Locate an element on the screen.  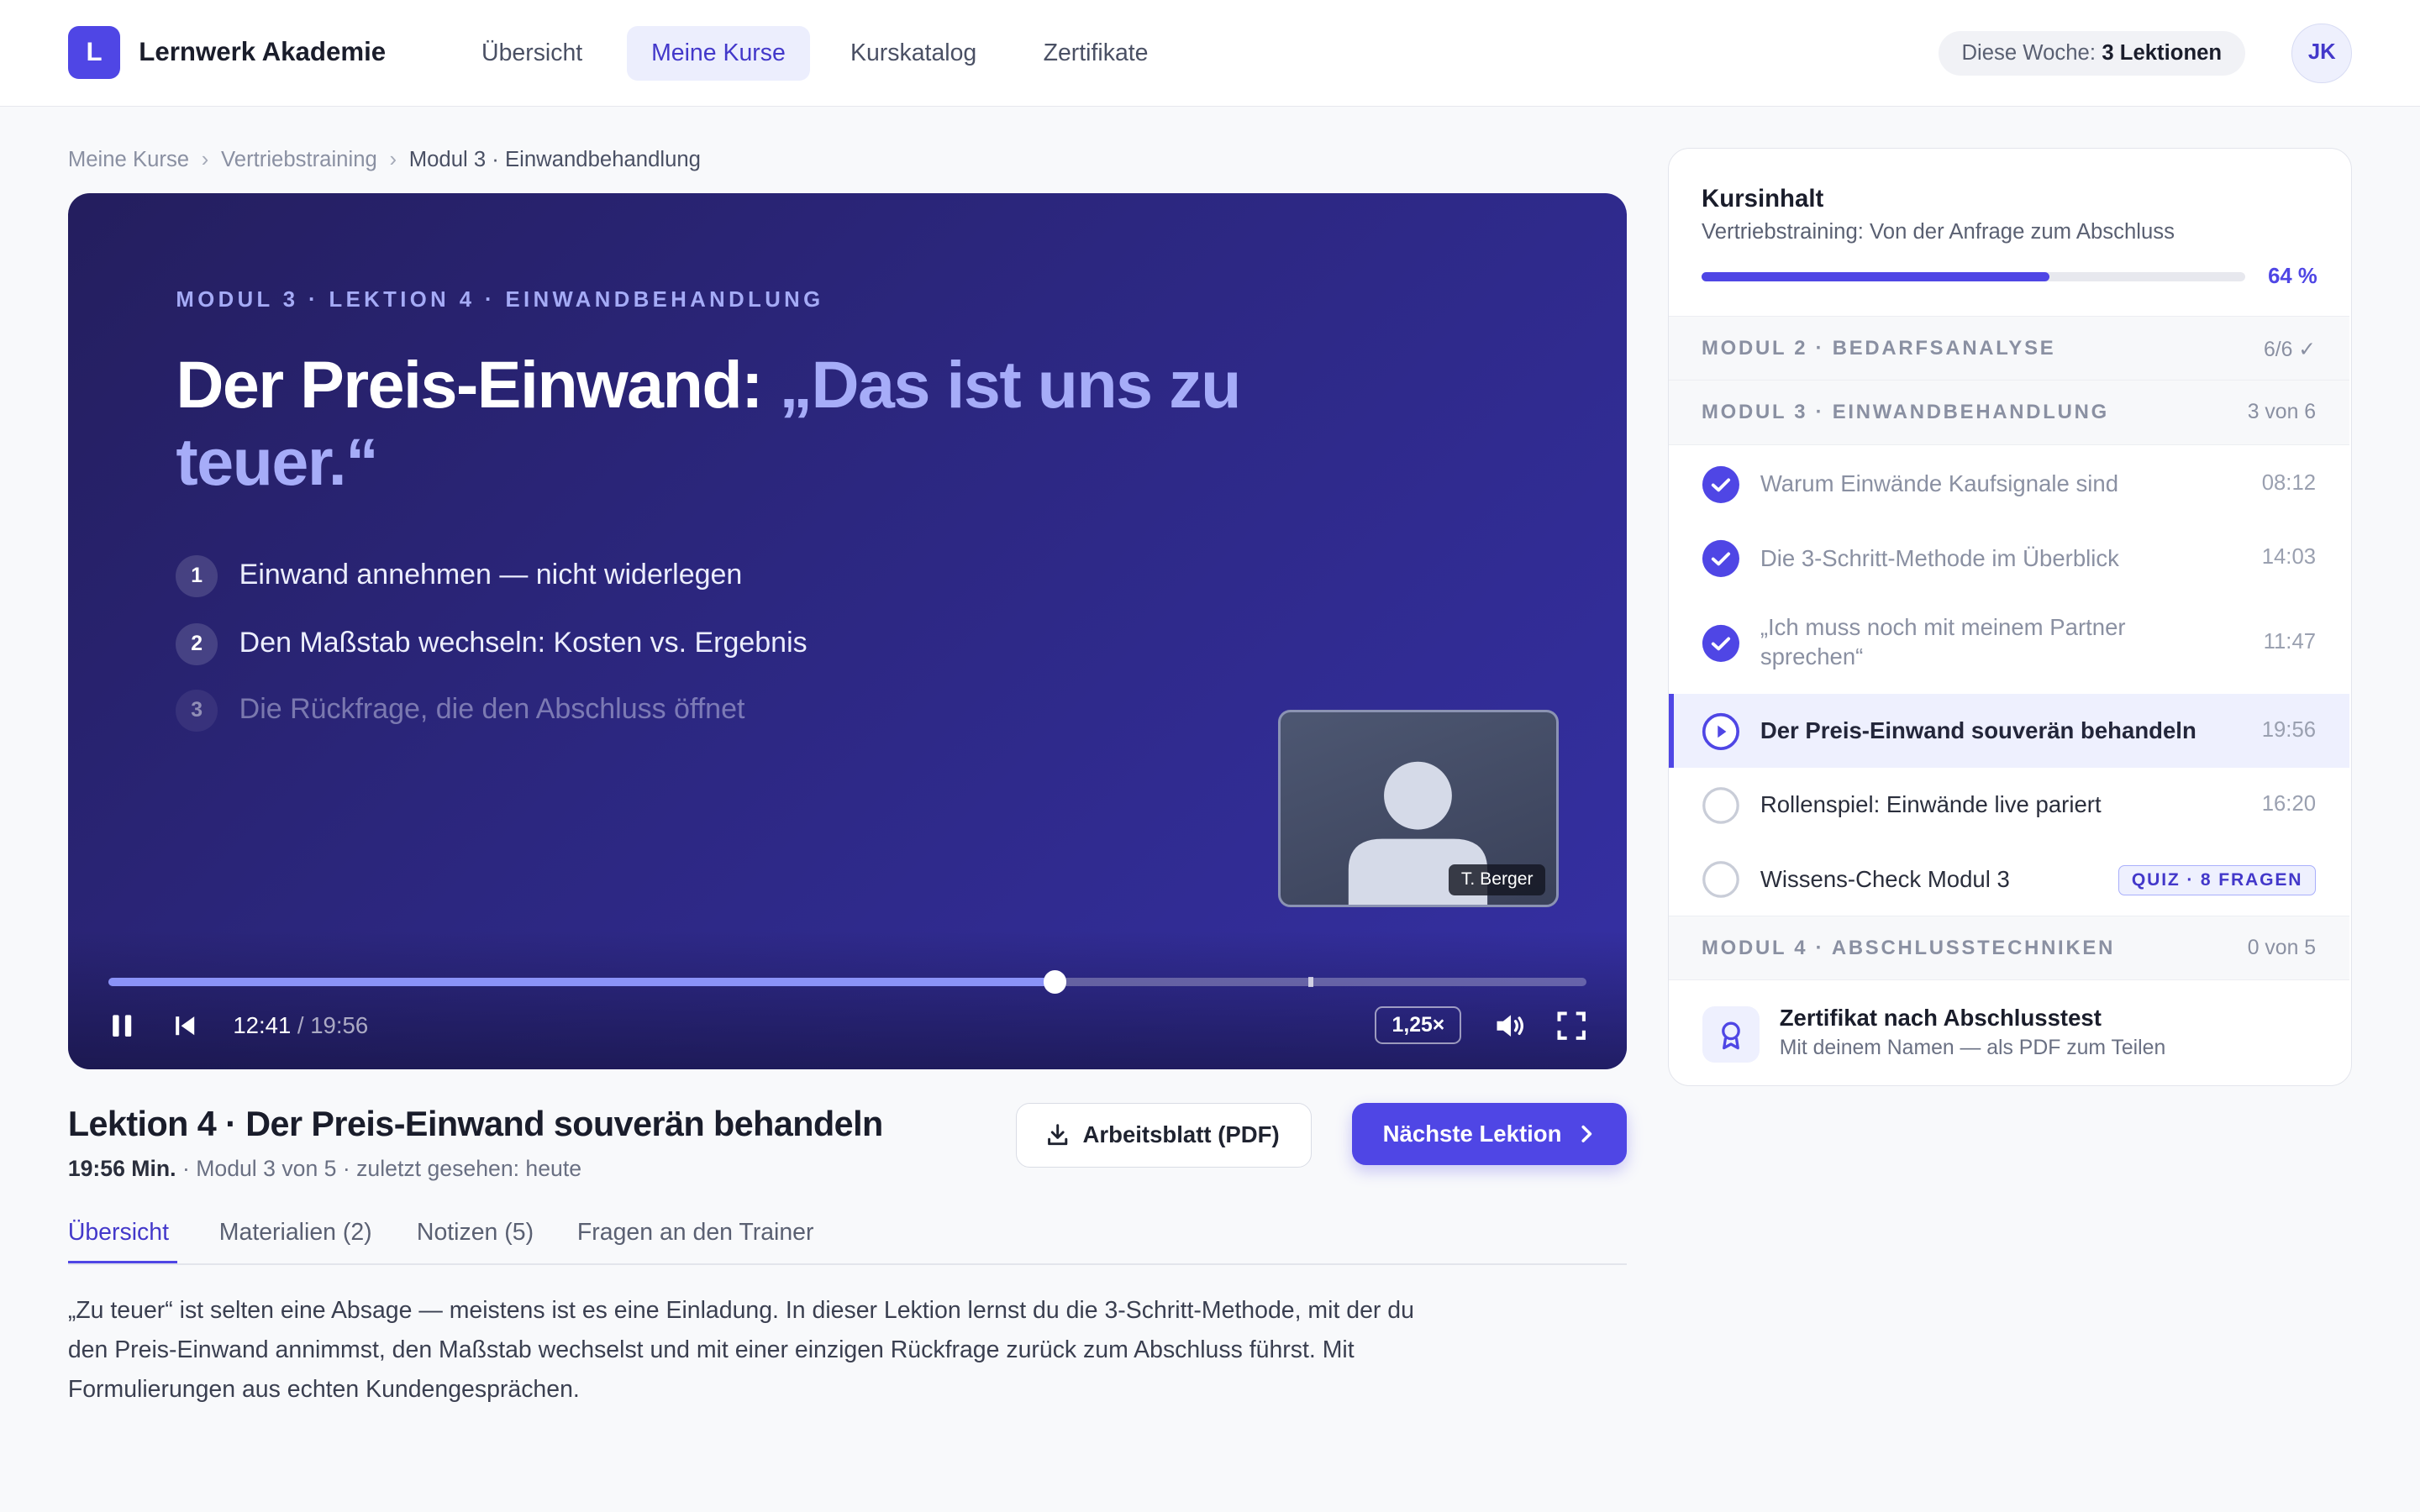
lesson-length: 19:56 Min. is located at coordinates (121, 1168).